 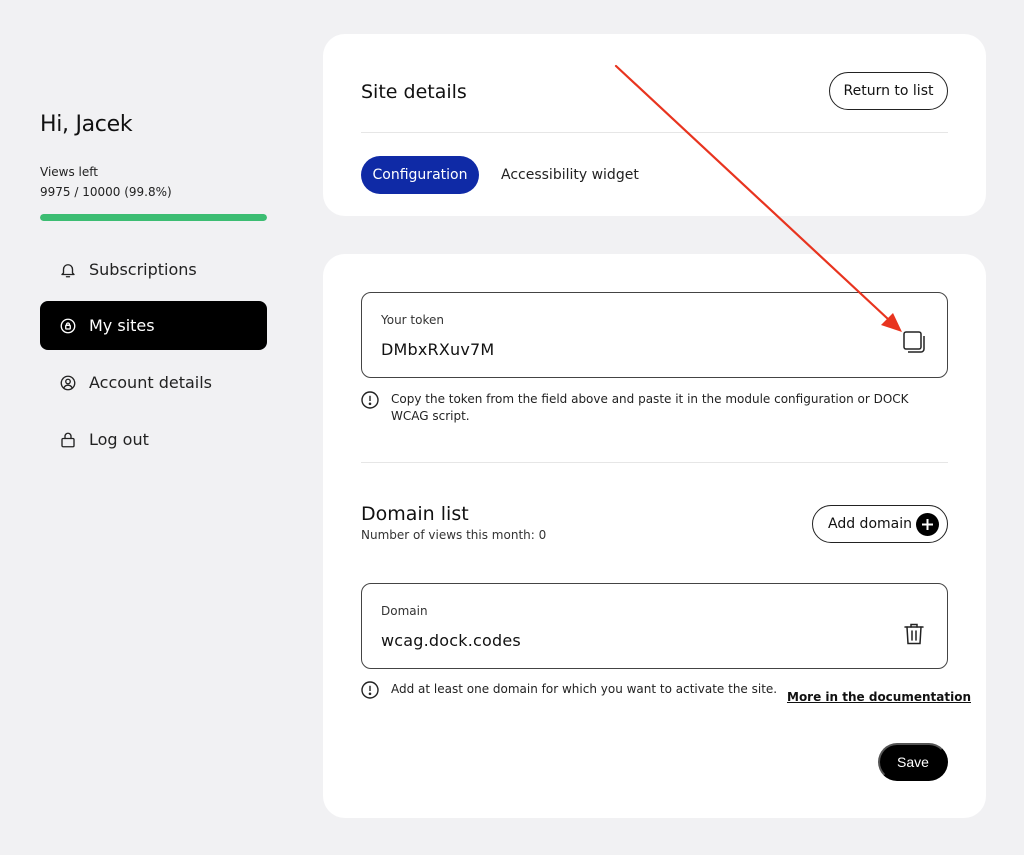 I want to click on site-icon, so click(x=68, y=326).